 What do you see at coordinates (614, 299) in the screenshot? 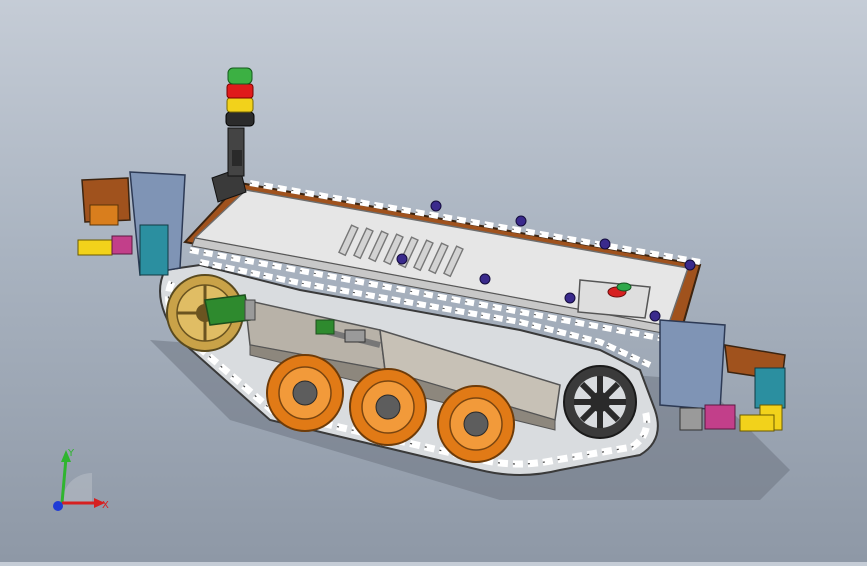
I see `control-panel` at bounding box center [614, 299].